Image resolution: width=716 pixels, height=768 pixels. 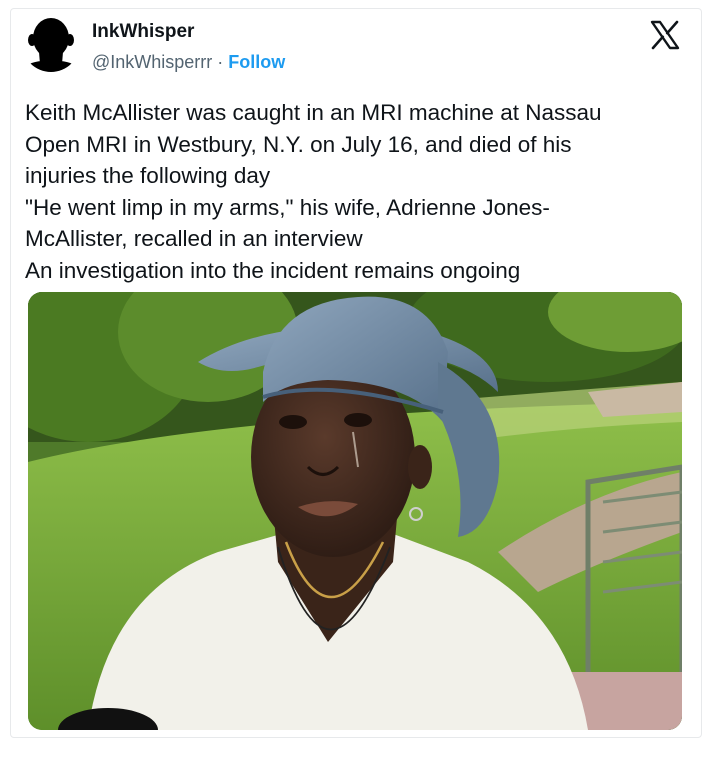 I want to click on x-logo-glyph, so click(x=665, y=35).